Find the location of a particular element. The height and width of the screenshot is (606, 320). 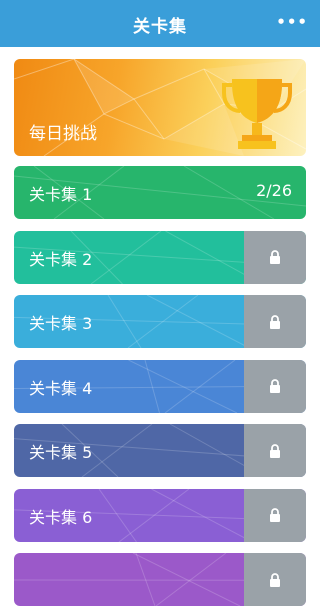

level-set-card: 关卡集 3 is located at coordinates (160, 321).